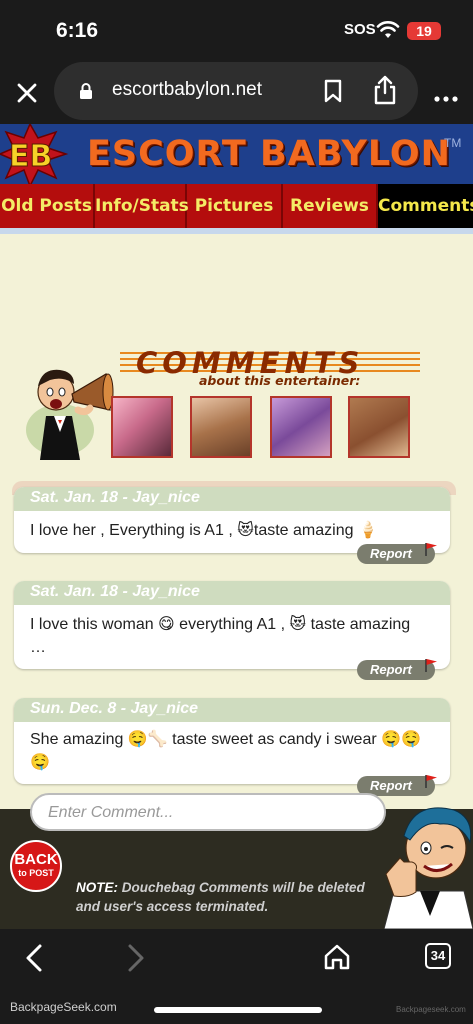 The image size is (473, 1024). What do you see at coordinates (77, 30) in the screenshot?
I see `status-time: 6:16` at bounding box center [77, 30].